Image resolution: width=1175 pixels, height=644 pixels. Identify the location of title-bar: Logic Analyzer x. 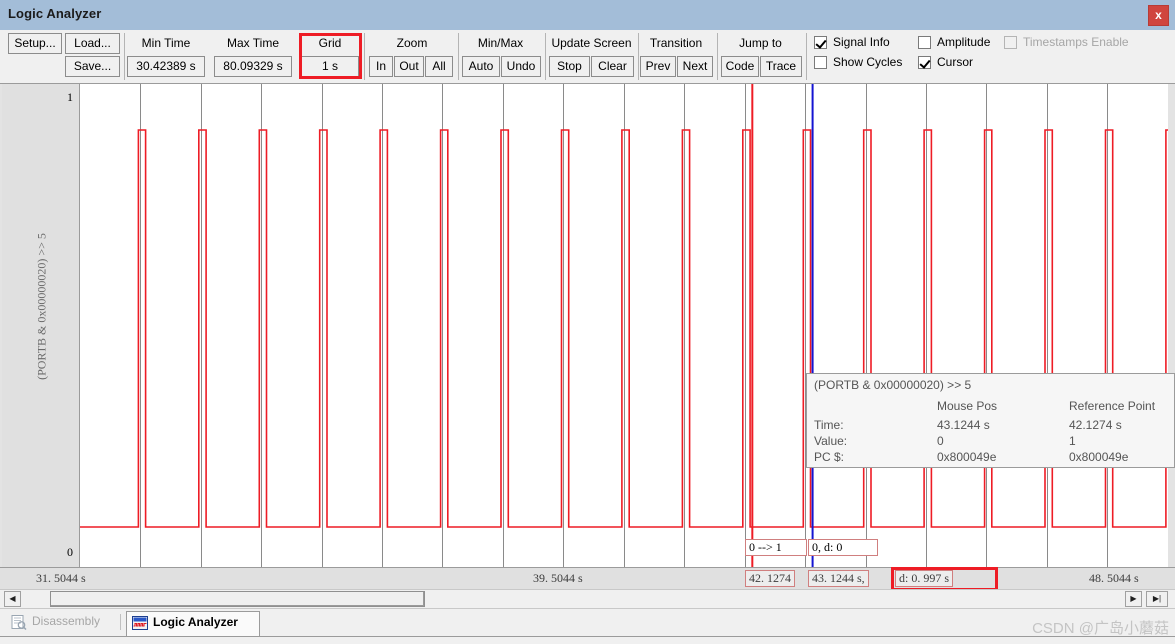
(587, 15).